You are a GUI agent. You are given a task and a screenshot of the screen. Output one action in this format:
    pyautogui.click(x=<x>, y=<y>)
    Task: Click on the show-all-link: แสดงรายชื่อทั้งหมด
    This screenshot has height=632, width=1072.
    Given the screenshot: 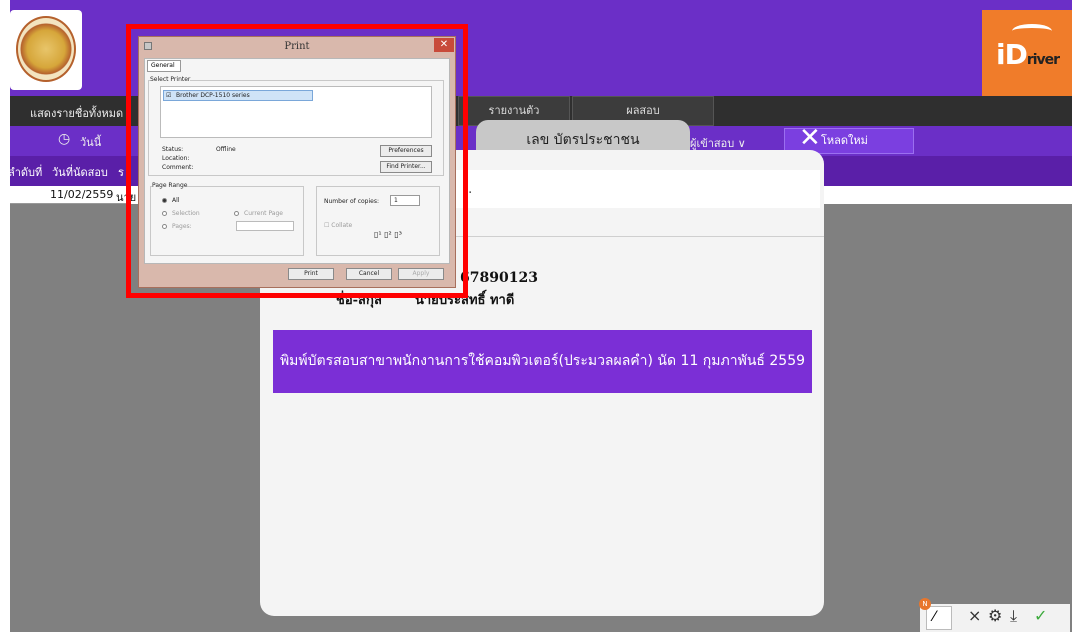 What is the action you would take?
    pyautogui.click(x=76, y=113)
    